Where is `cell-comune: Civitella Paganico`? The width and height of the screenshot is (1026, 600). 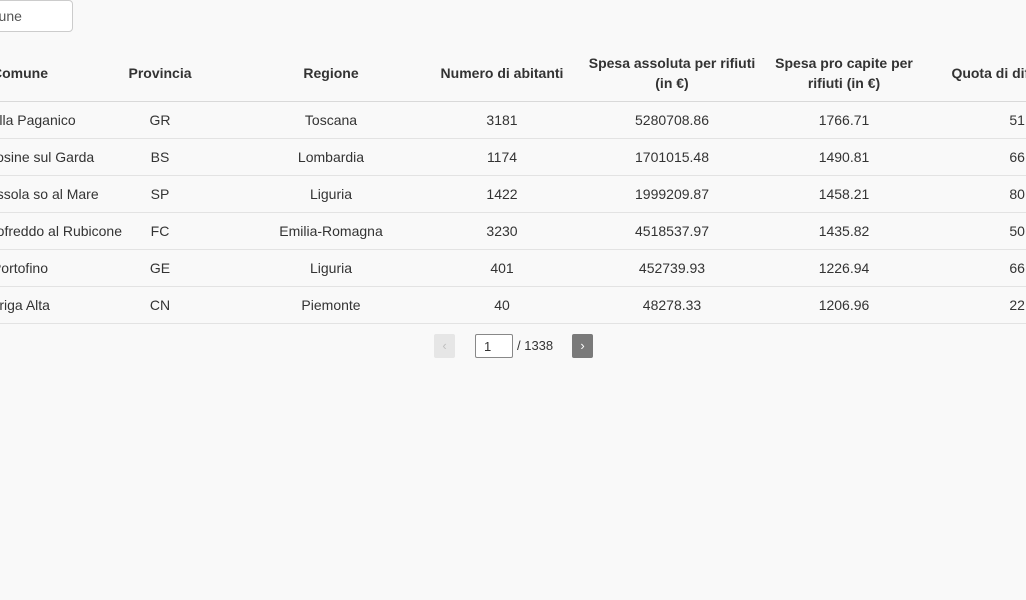
cell-comune: Civitella Paganico is located at coordinates (40, 120).